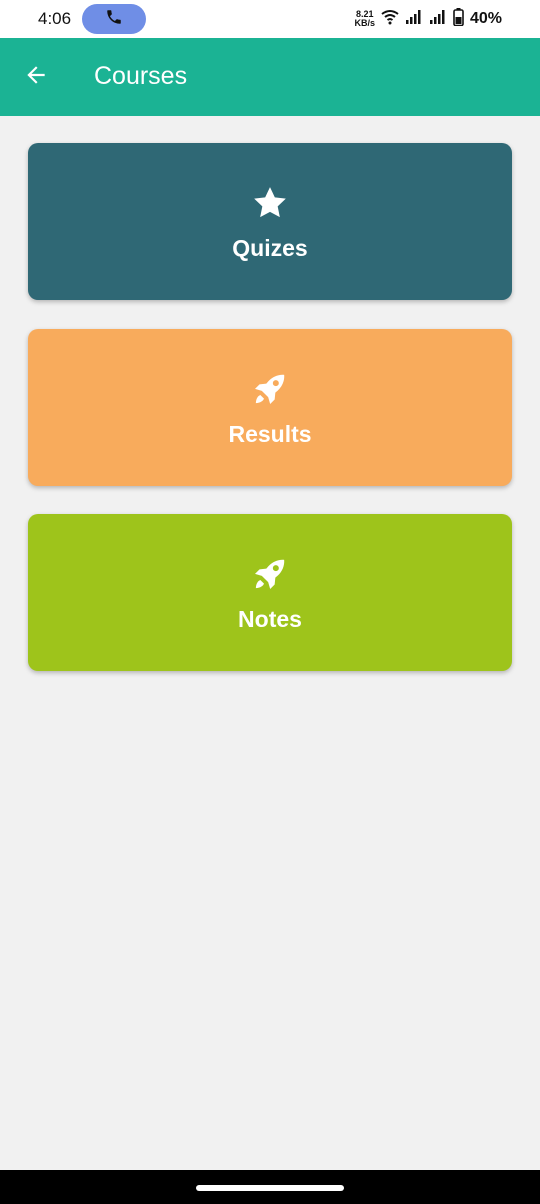 The image size is (540, 1204). I want to click on home-indicator, so click(270, 1188).